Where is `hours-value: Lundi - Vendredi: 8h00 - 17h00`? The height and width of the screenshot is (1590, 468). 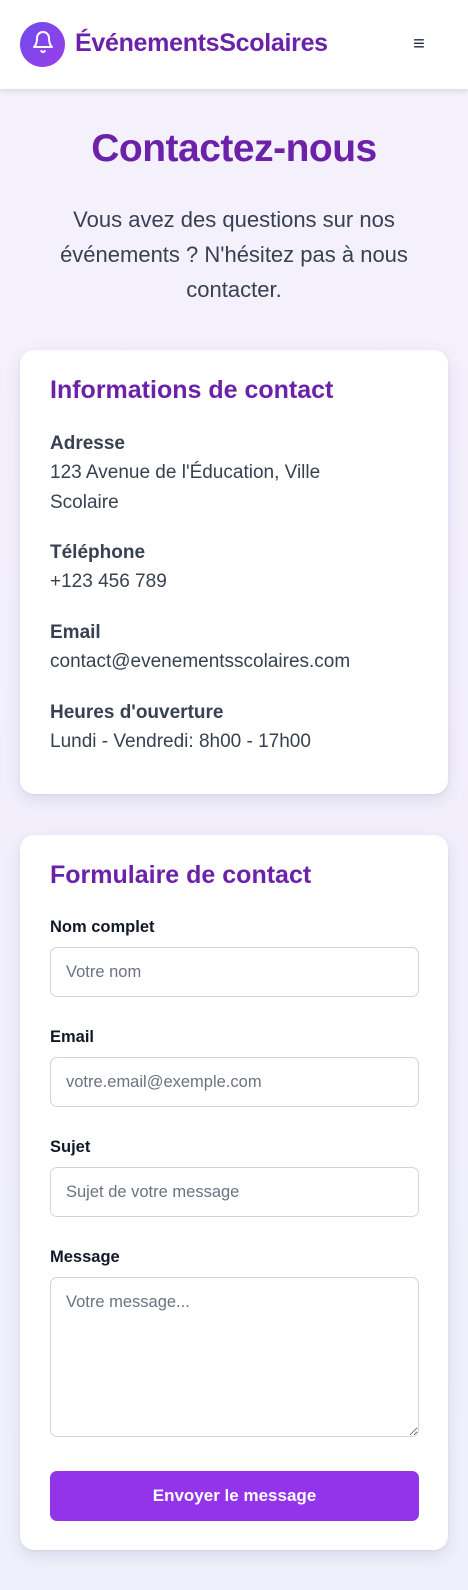
hours-value: Lundi - Vendredi: 8h00 - 17h00 is located at coordinates (180, 741).